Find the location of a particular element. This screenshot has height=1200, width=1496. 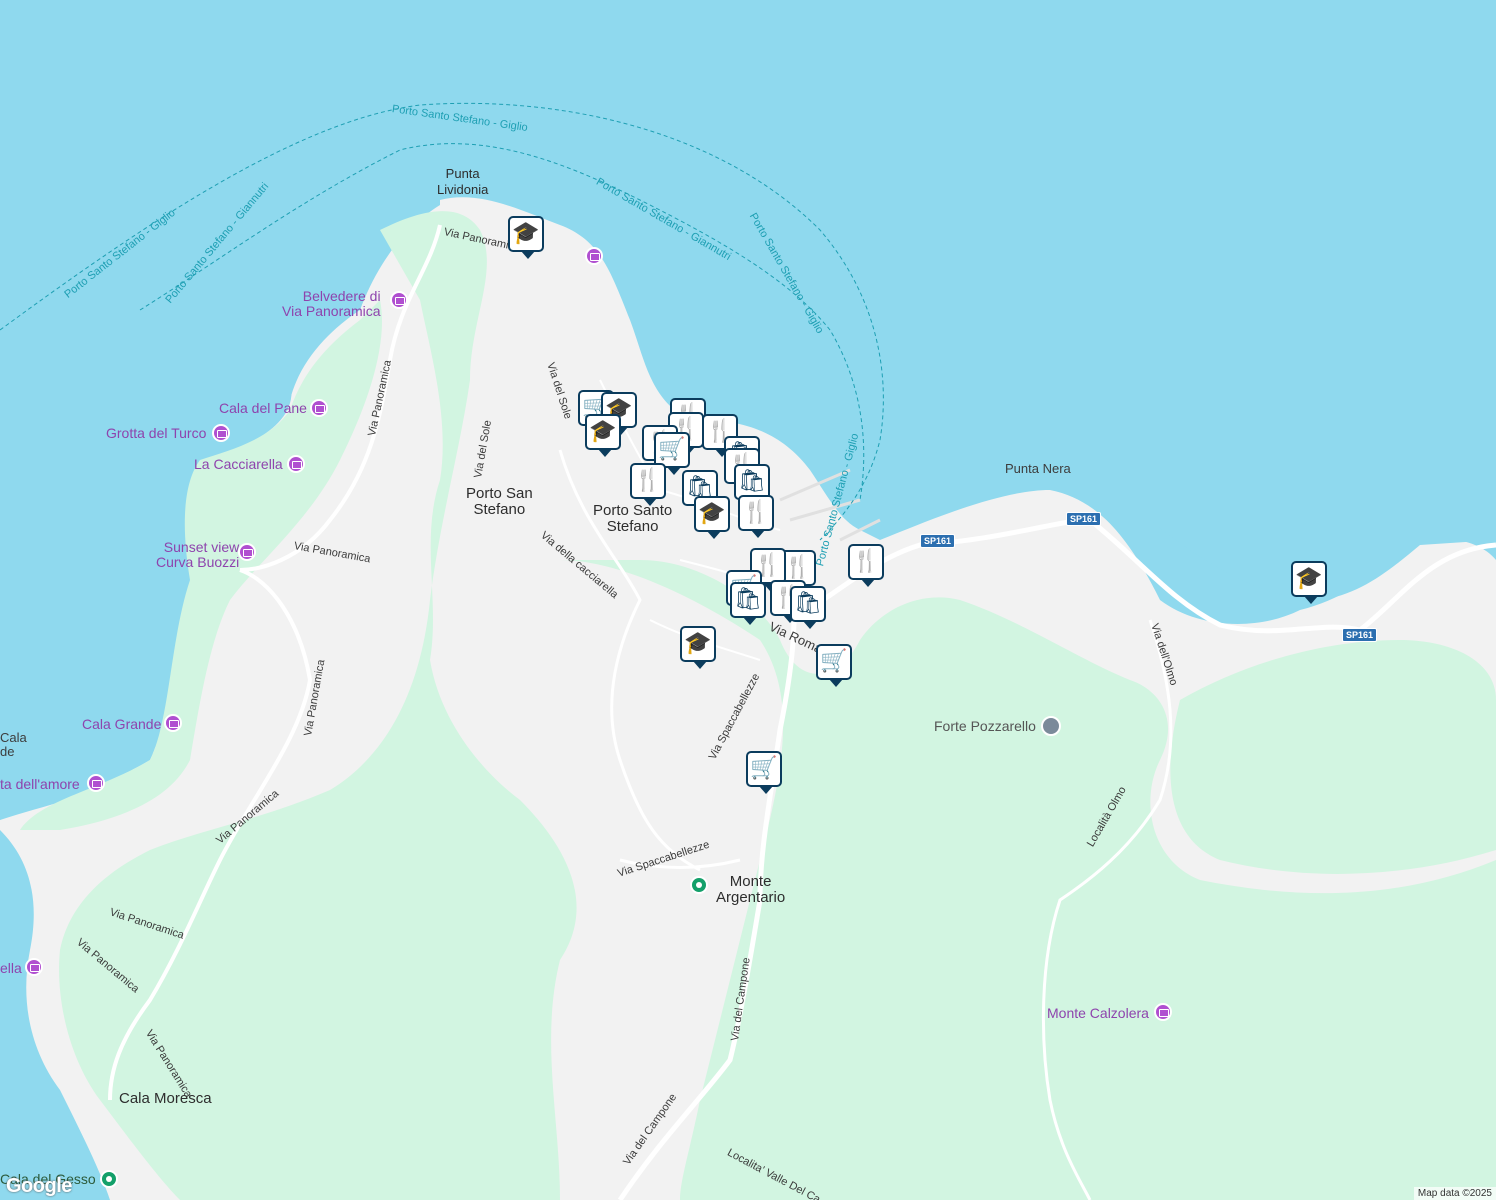

google-logo: Google is located at coordinates (39, 1186).